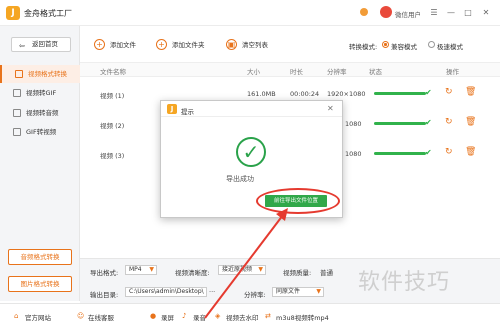 This screenshot has width=500, height=325. I want to click on row-duration: 00:00:24, so click(305, 94).